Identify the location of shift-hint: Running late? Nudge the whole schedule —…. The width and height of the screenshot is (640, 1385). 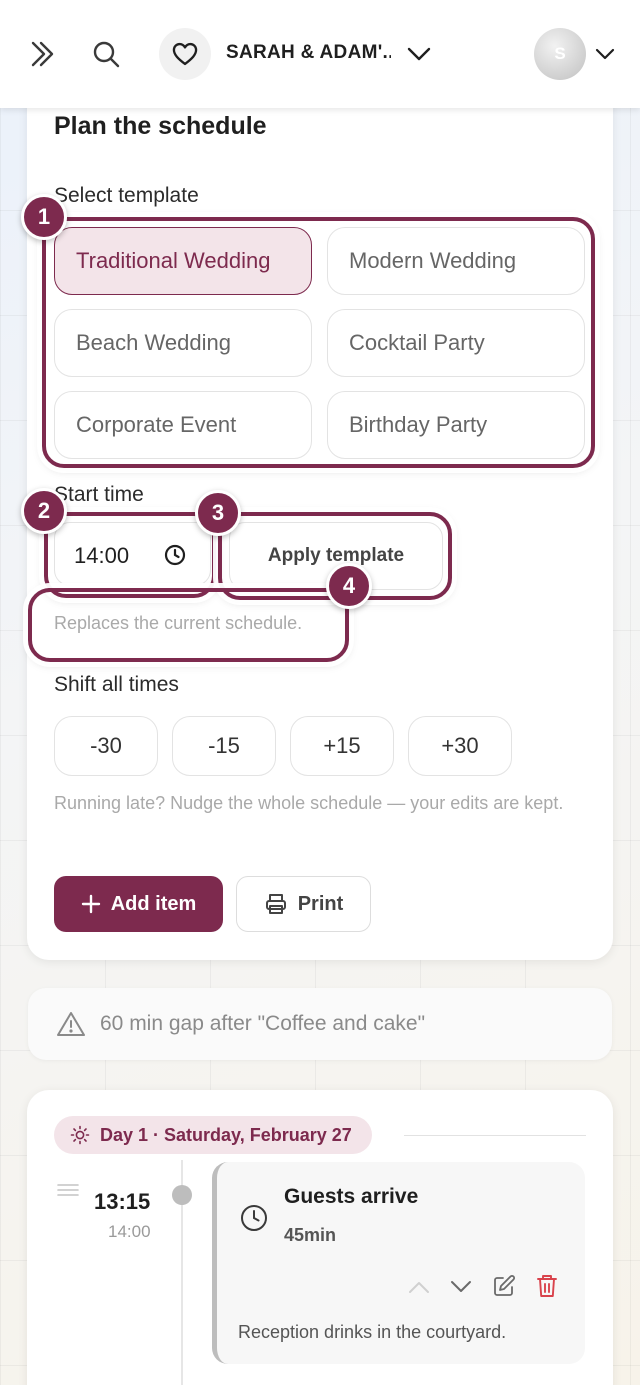
(309, 803).